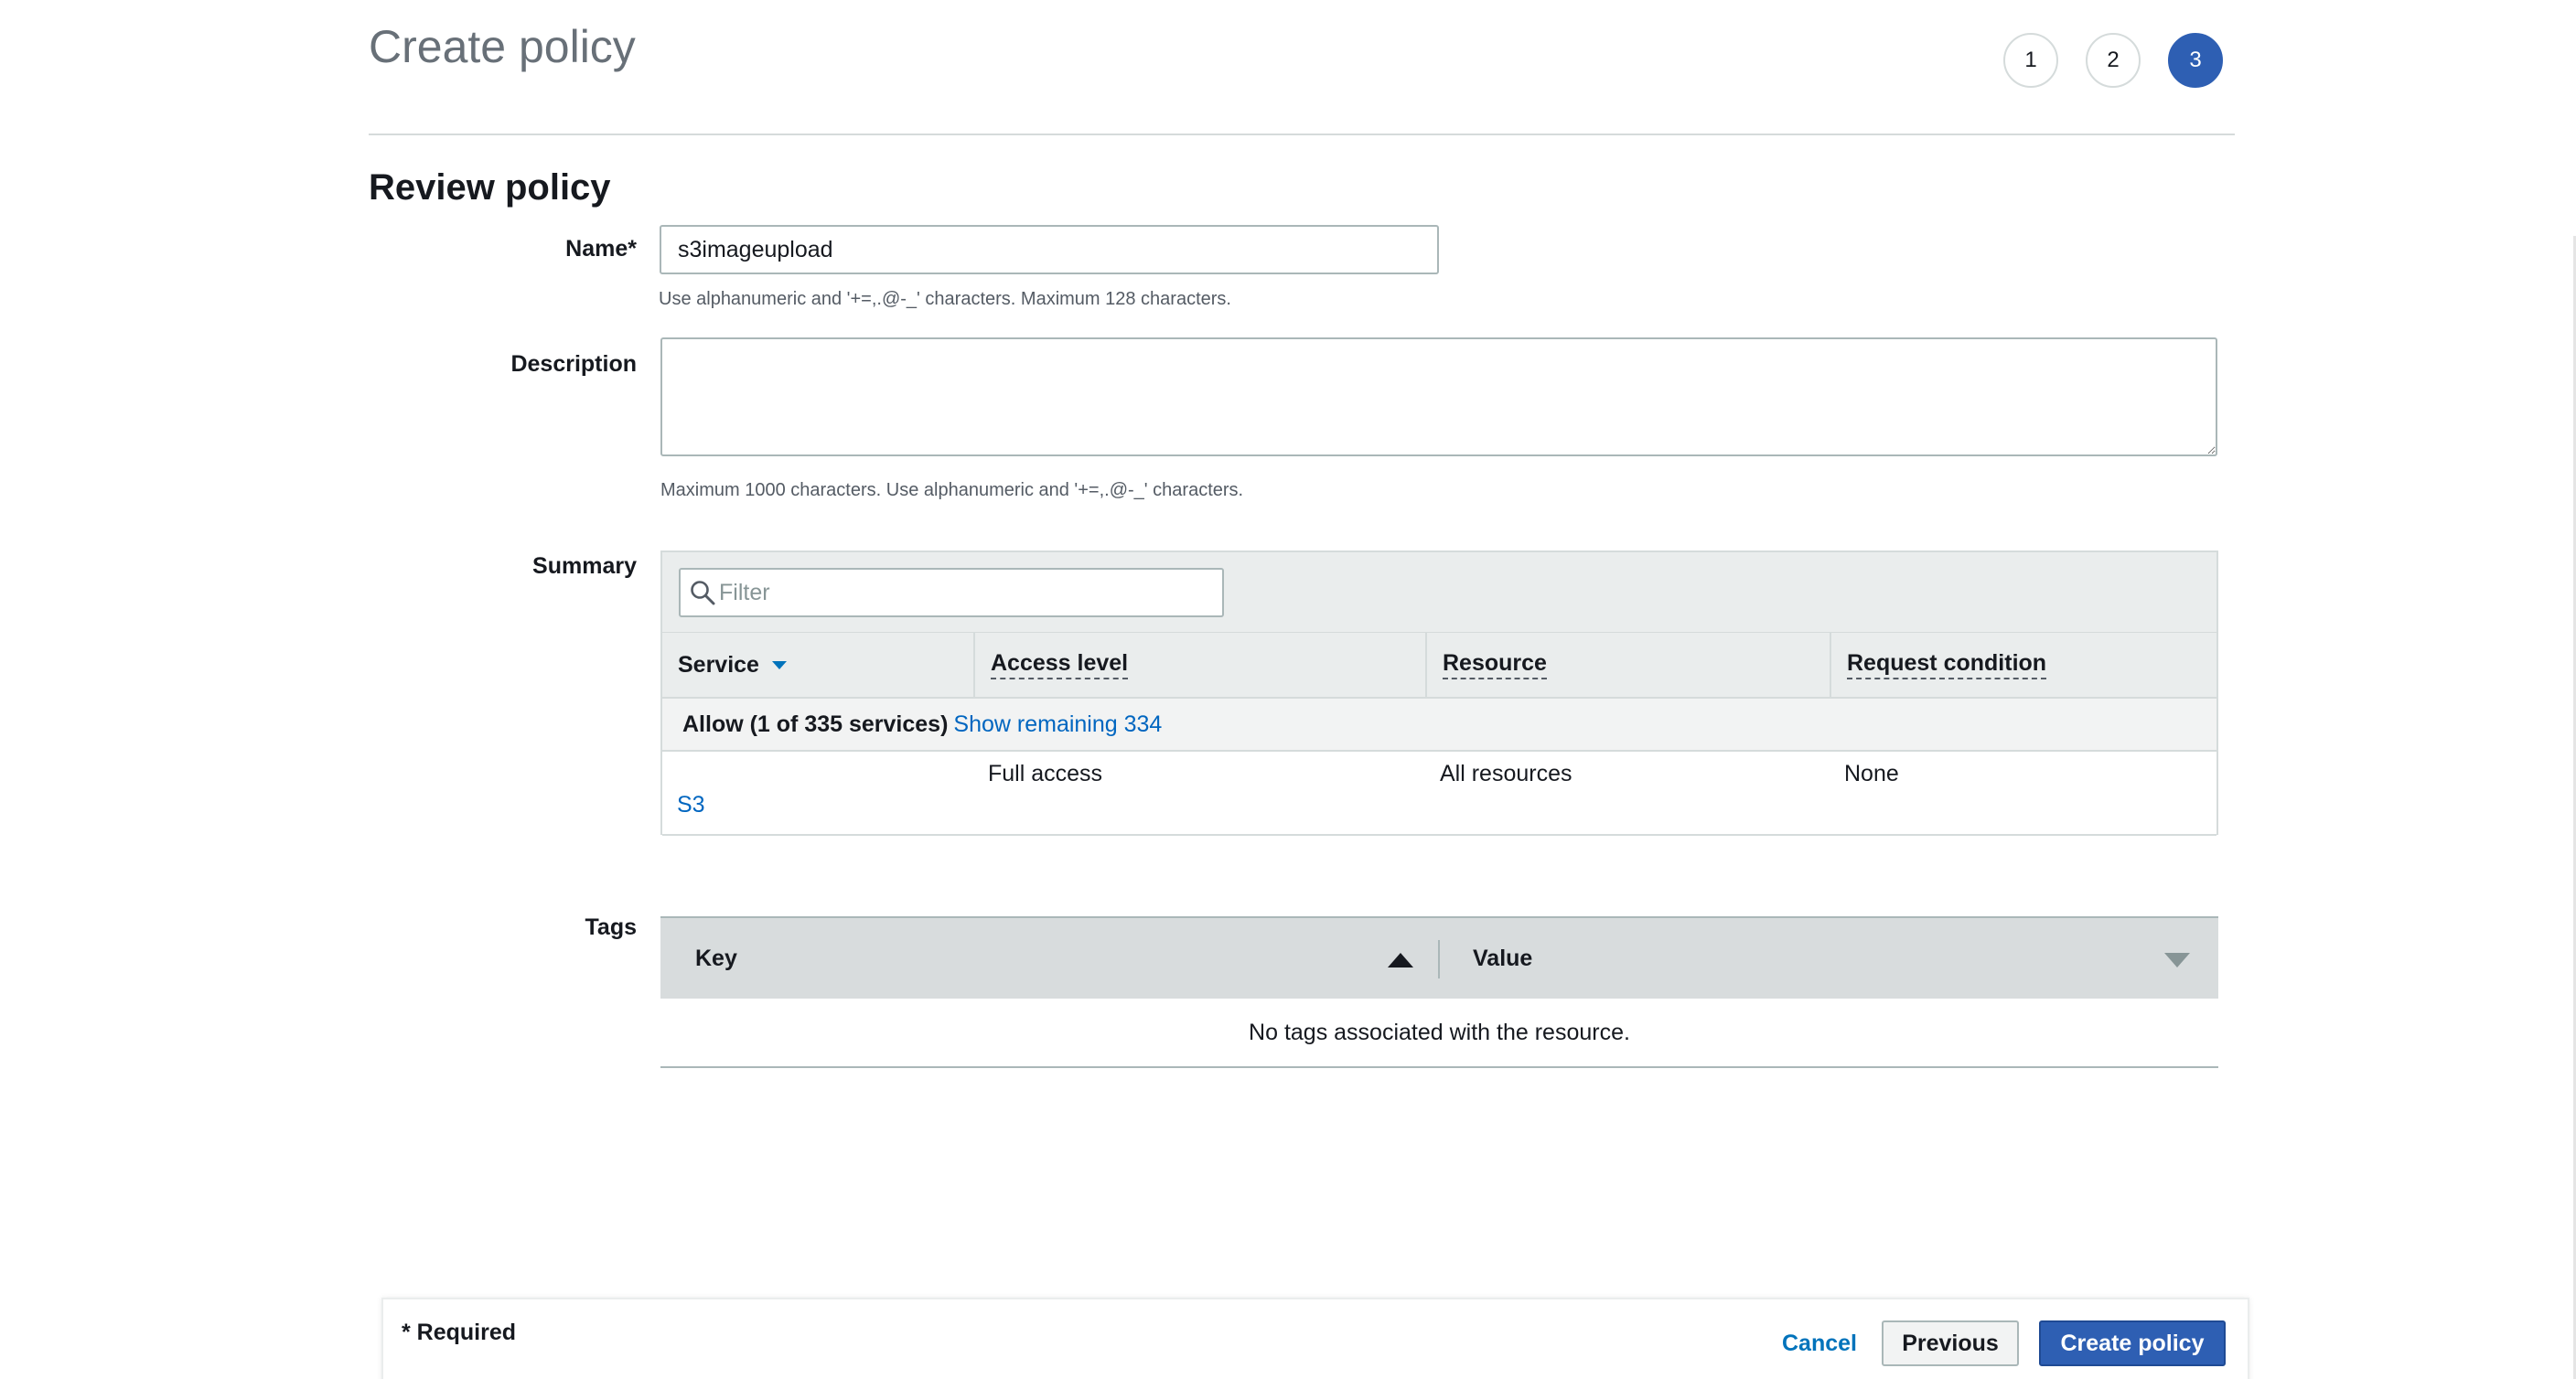  What do you see at coordinates (573, 364) in the screenshot?
I see `description-label: Description` at bounding box center [573, 364].